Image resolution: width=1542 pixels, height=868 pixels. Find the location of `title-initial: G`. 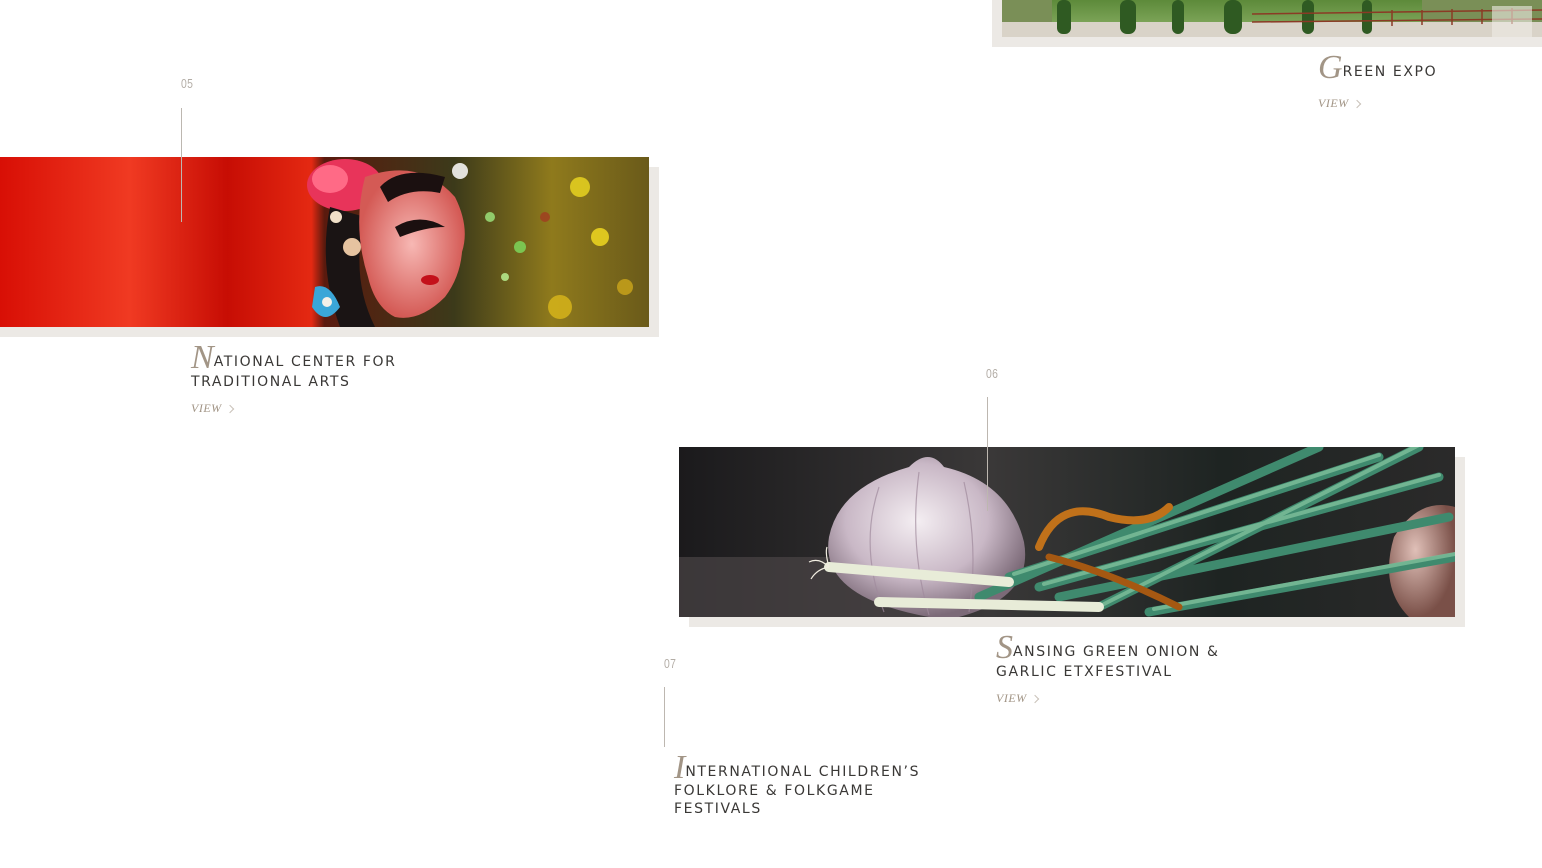

title-initial: G is located at coordinates (1330, 67).